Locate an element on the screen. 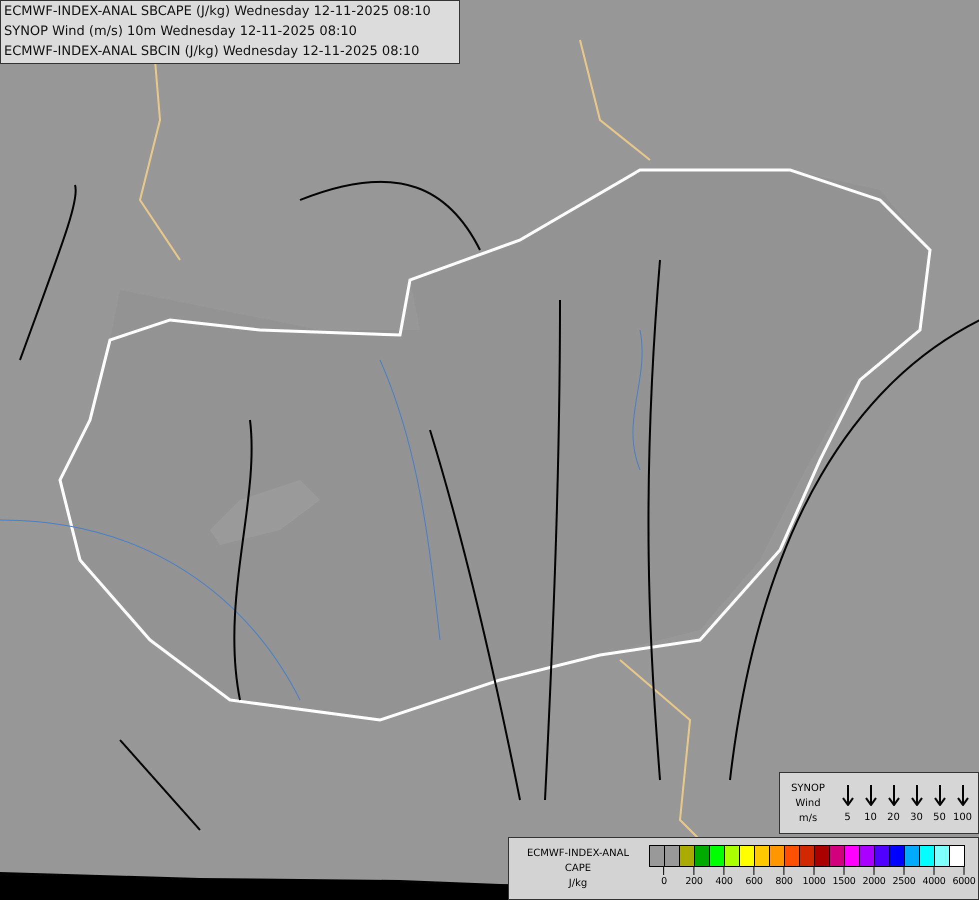 The width and height of the screenshot is (979, 900). speed-label: 50 is located at coordinates (939, 817).